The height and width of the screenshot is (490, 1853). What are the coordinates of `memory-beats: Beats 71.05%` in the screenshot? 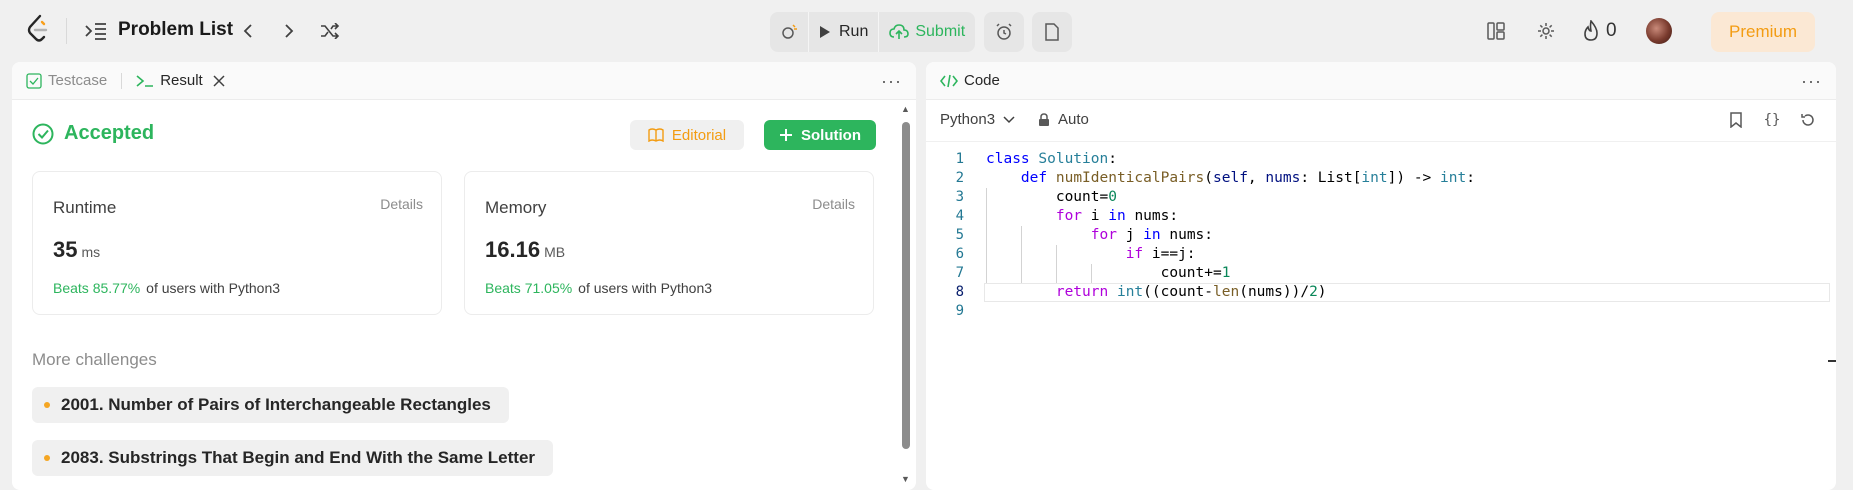 It's located at (529, 288).